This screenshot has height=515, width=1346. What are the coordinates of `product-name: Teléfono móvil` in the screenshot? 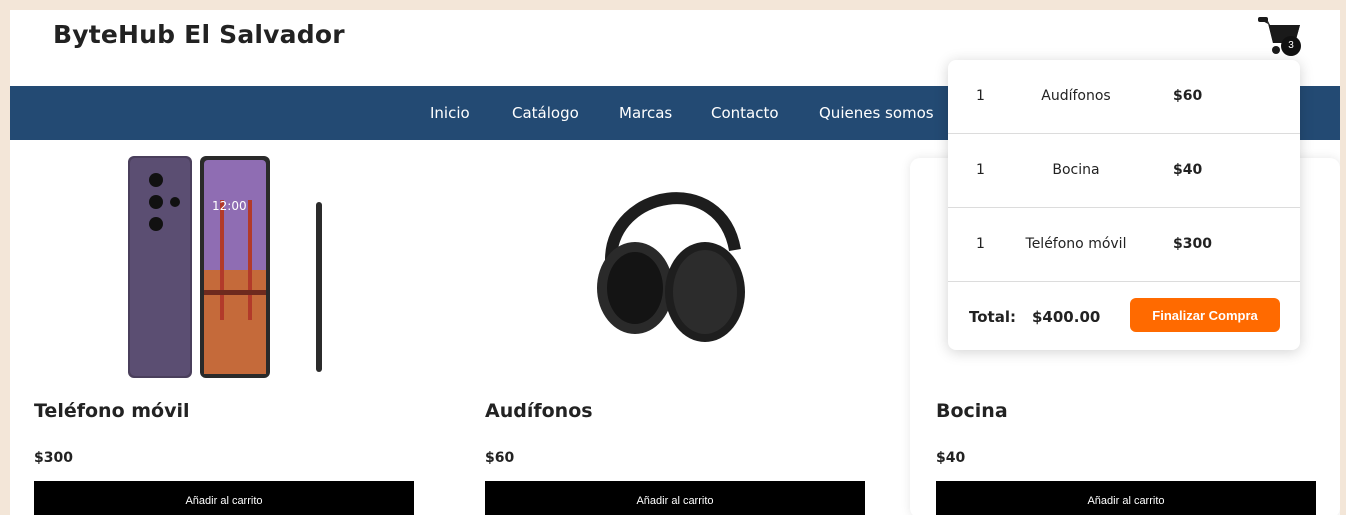 It's located at (112, 411).